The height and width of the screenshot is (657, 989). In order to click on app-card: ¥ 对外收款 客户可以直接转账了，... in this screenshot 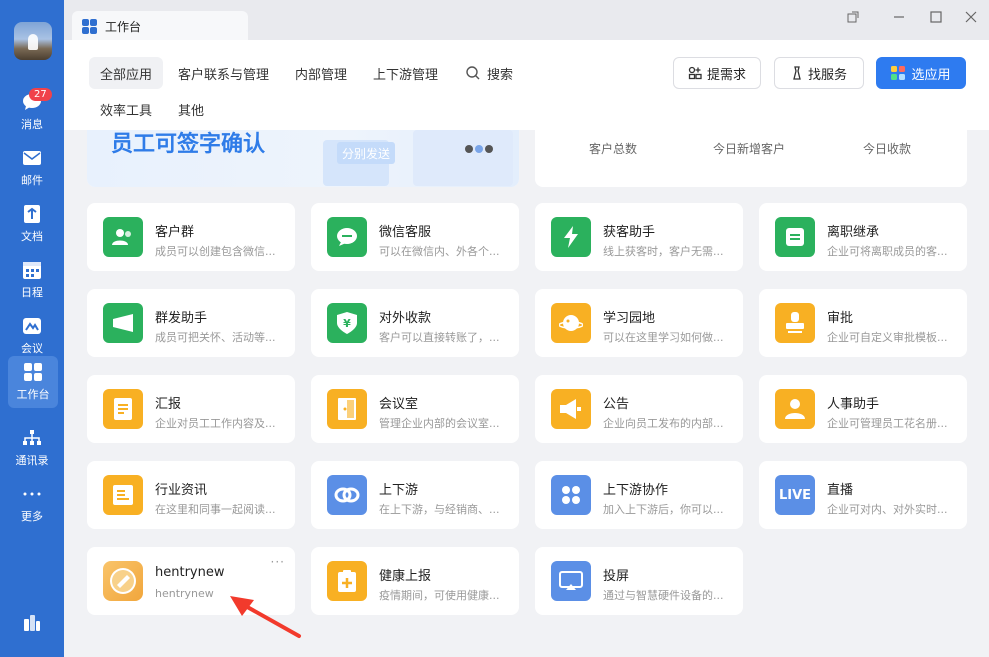, I will do `click(415, 323)`.